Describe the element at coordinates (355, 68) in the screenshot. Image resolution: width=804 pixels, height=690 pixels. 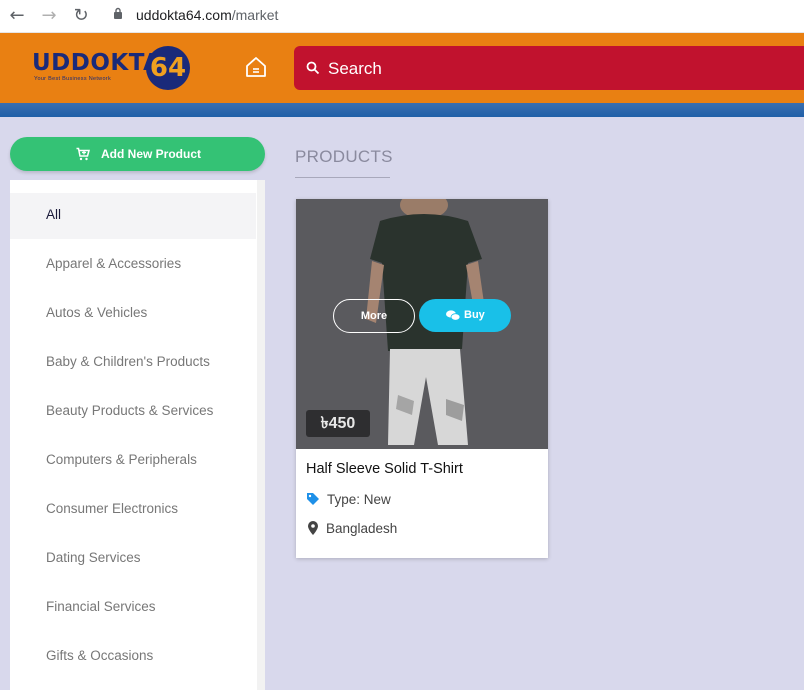
I see `search-label: Search` at that location.